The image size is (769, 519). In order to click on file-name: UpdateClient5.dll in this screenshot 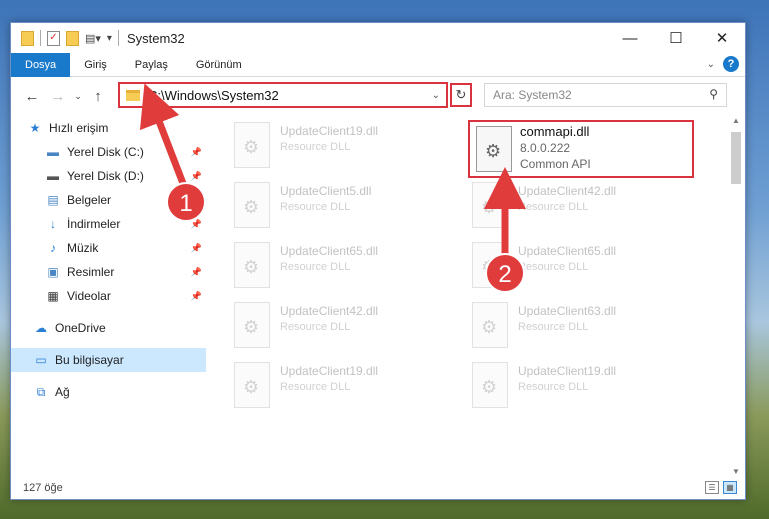, I will do `click(326, 191)`.